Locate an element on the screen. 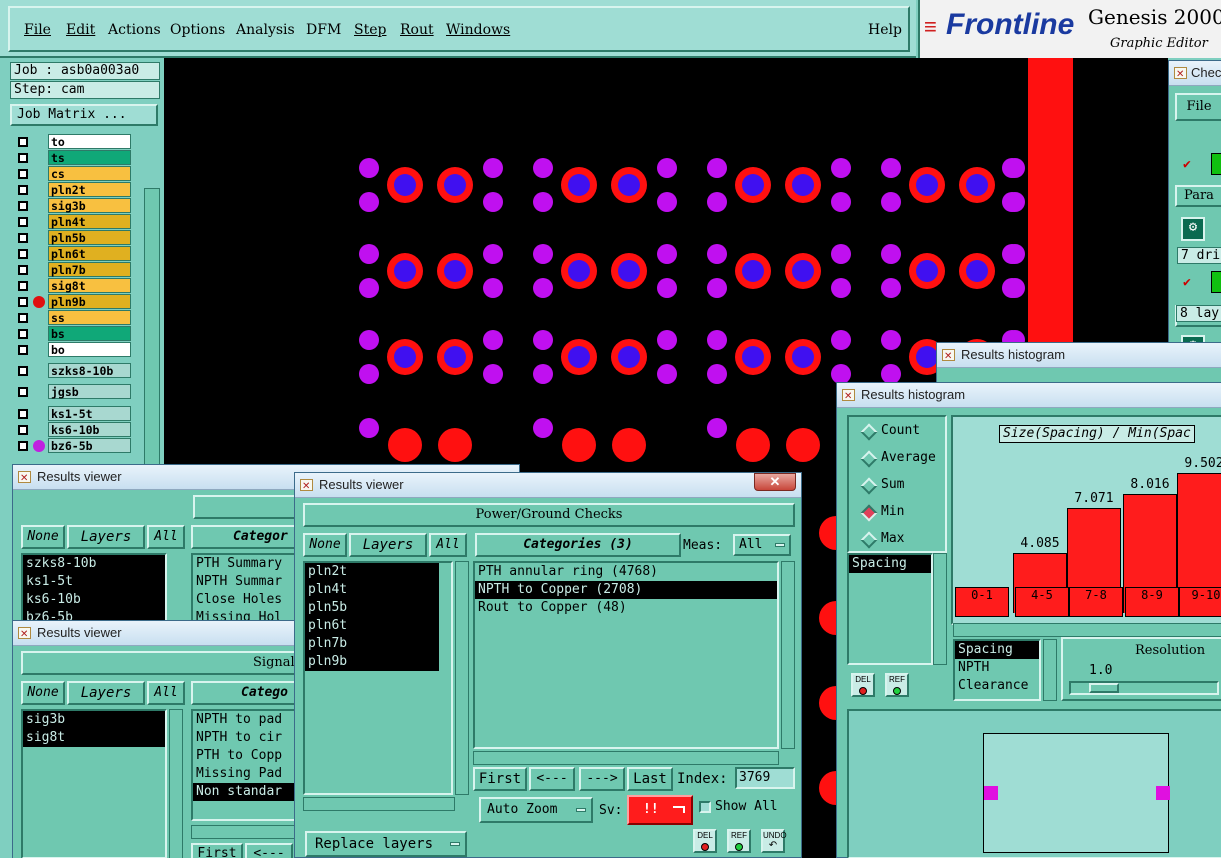  list-item-spacing: Spacing is located at coordinates (997, 650).